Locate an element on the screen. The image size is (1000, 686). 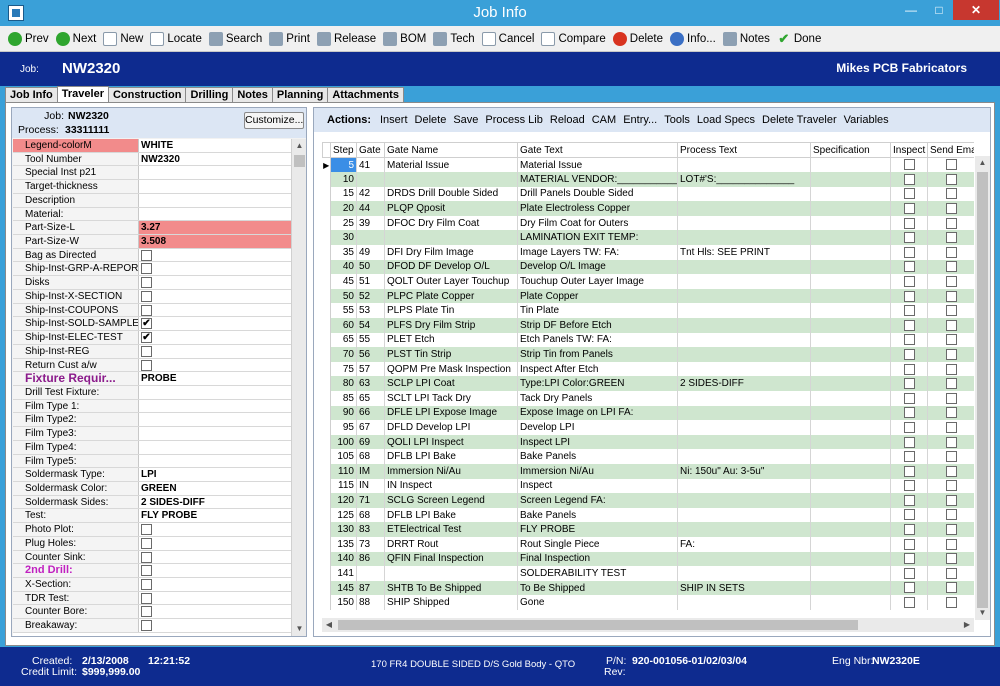
gate-name-cell: DFLD Develop LPI is located at coordinates (451, 427).